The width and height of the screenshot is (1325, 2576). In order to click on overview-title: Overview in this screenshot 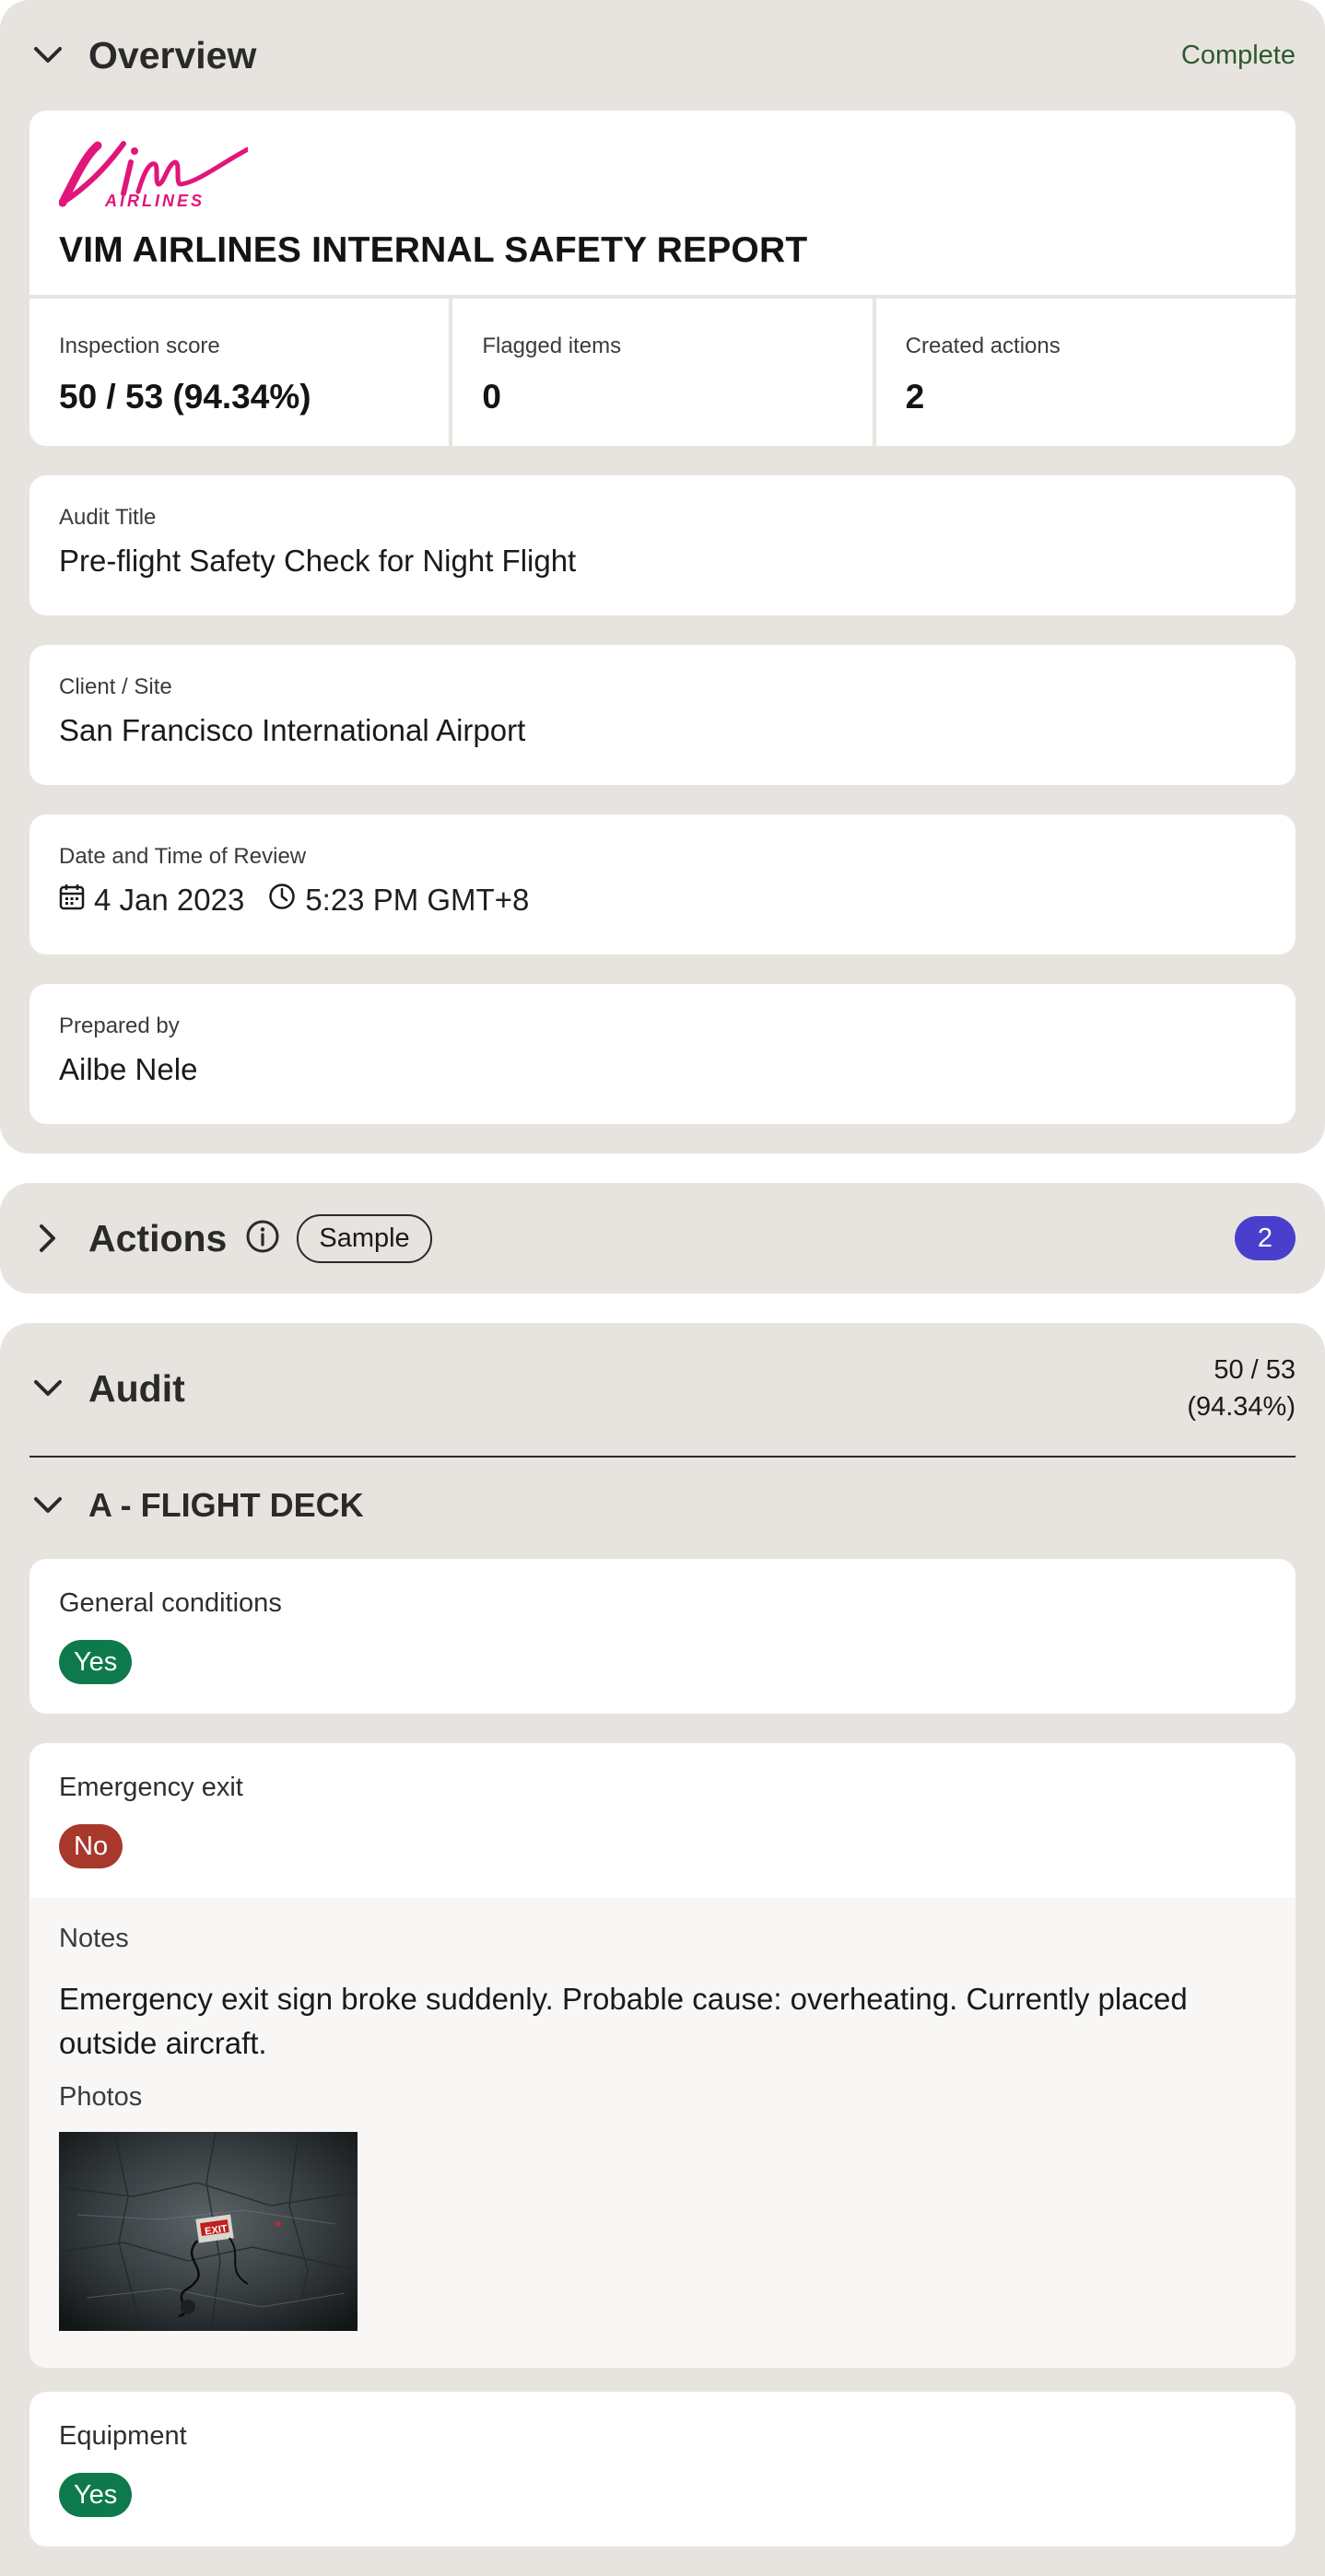, I will do `click(172, 54)`.